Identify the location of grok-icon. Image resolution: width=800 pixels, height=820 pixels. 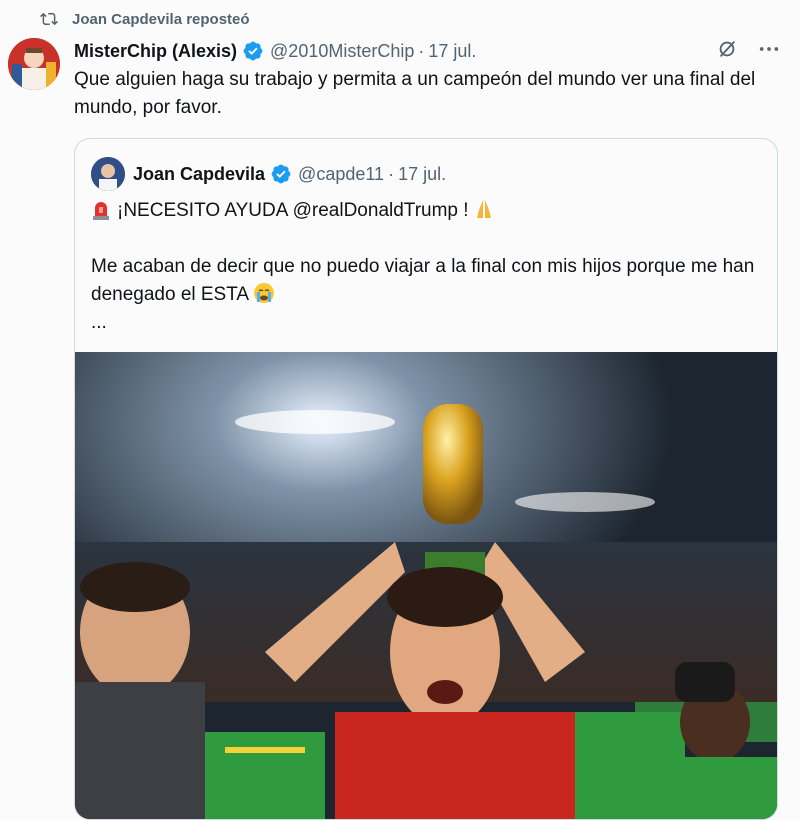
(727, 49).